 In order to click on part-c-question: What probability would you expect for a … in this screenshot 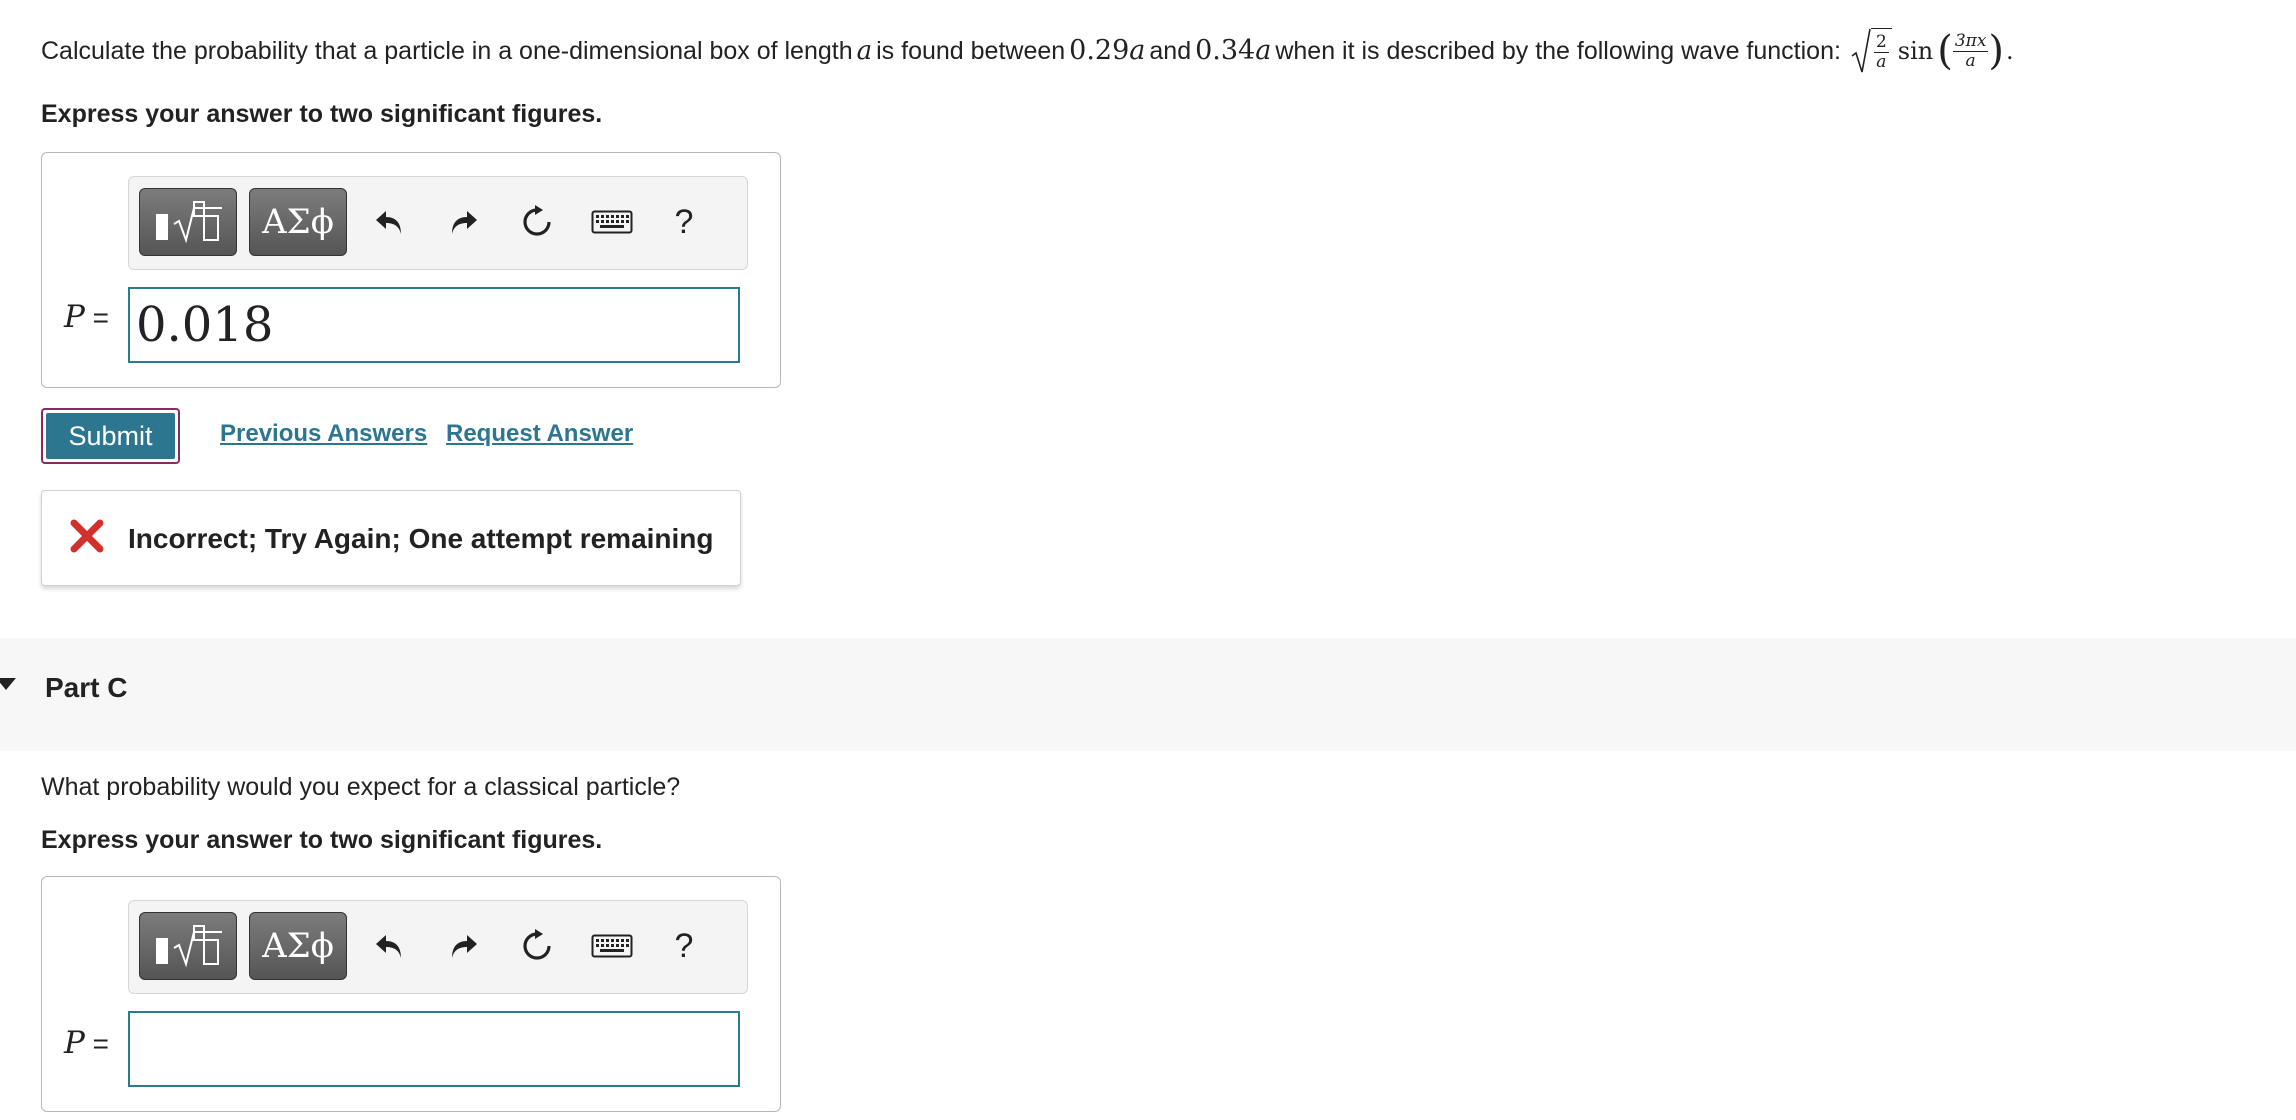, I will do `click(361, 787)`.